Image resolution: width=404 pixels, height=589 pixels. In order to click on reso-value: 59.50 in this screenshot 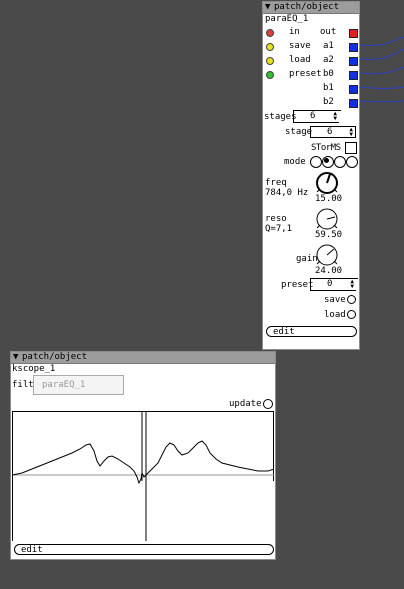, I will do `click(329, 235)`.